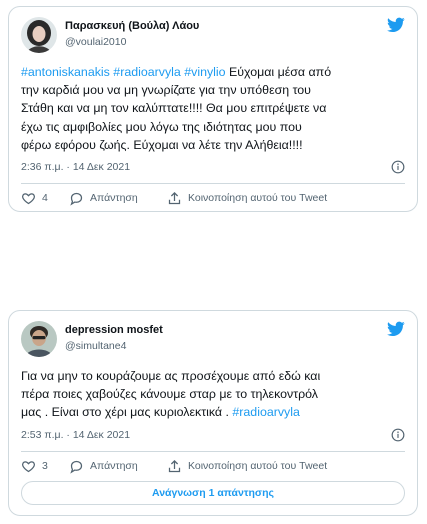  I want to click on author-handle: @voulai2010, so click(95, 42).